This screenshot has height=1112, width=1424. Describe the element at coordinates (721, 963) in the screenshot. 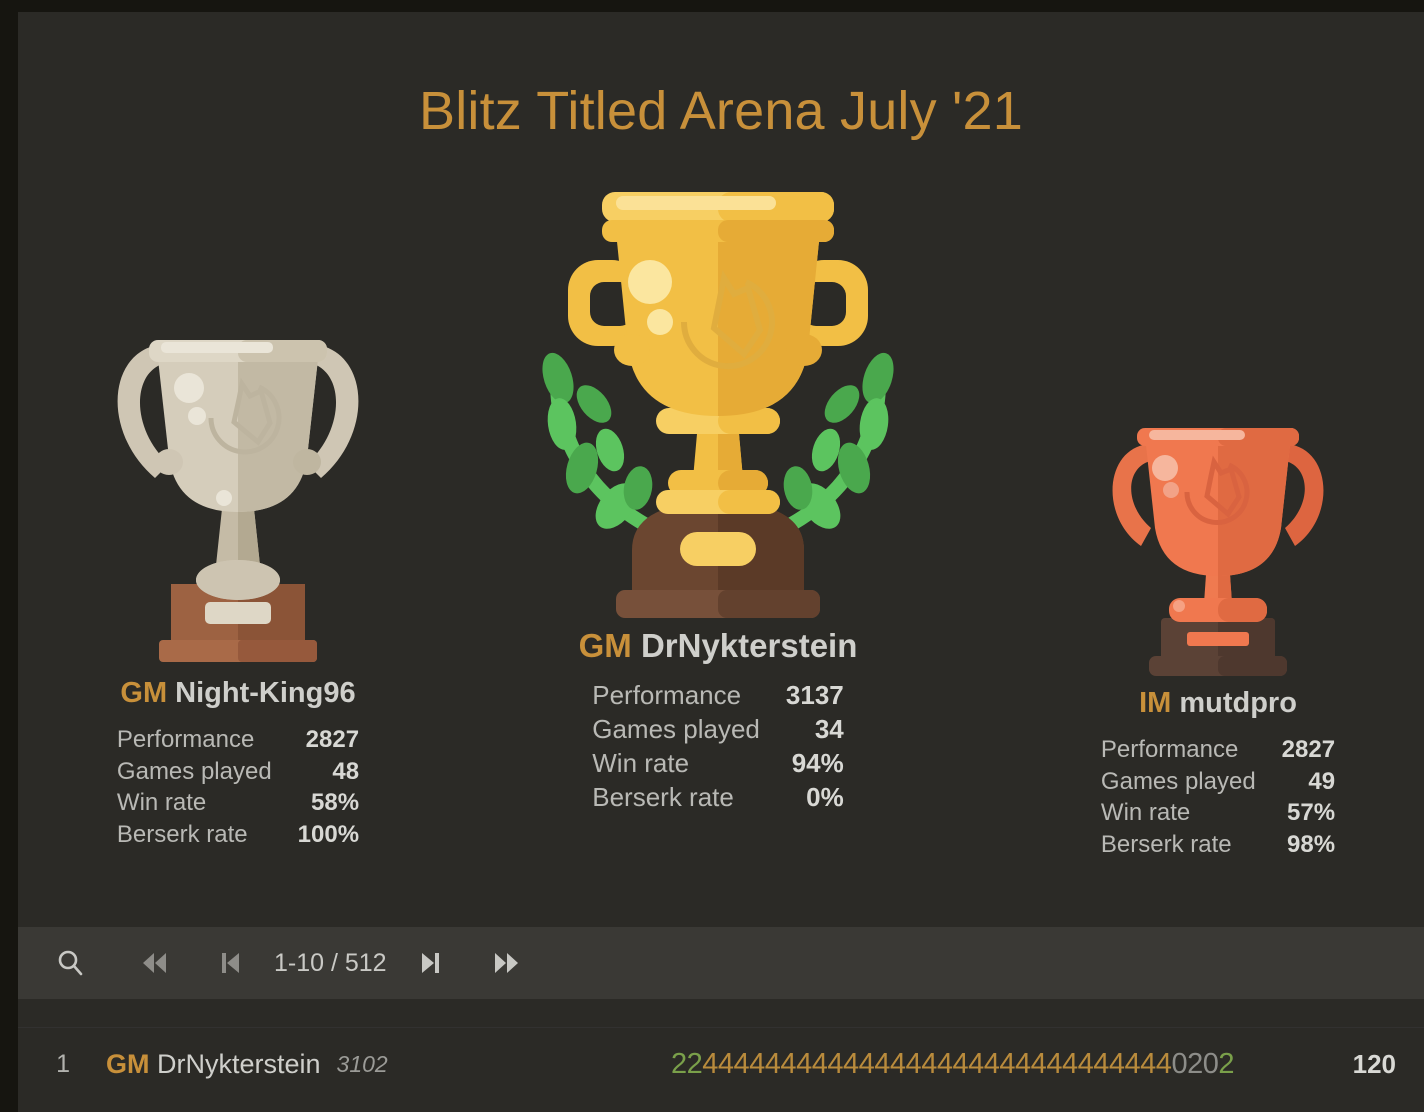

I see `leaderboard-toolbar: 1-10 / 512` at that location.